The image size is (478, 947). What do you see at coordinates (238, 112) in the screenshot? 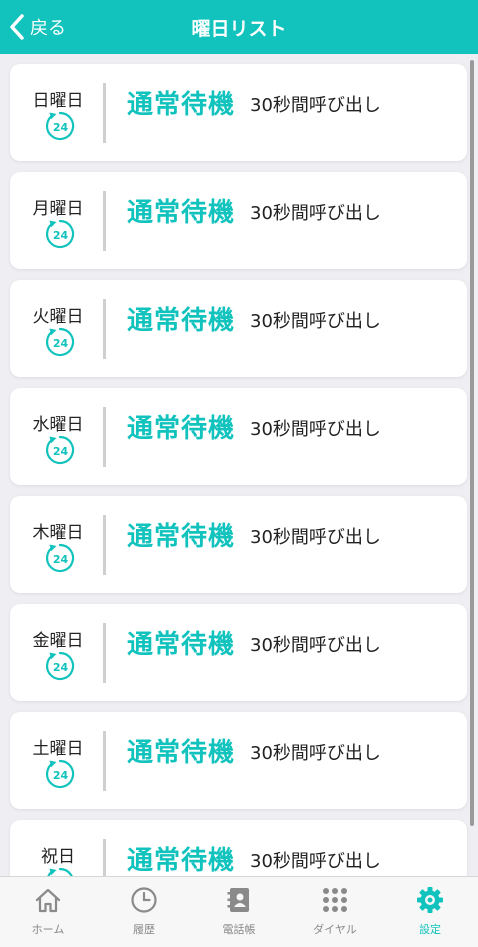
I see `list-item-sunday: 日曜日 24 通常待機 30秒間呼び出し` at bounding box center [238, 112].